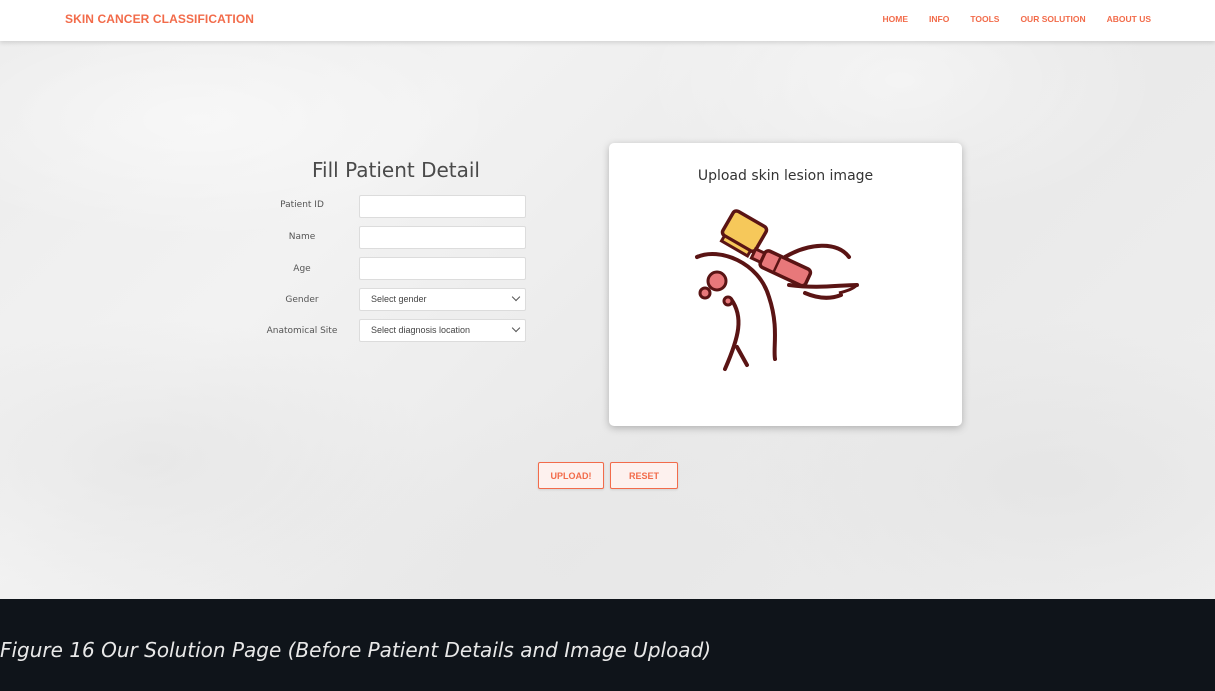 The width and height of the screenshot is (1215, 691). I want to click on gender-select: Select gender, so click(442, 299).